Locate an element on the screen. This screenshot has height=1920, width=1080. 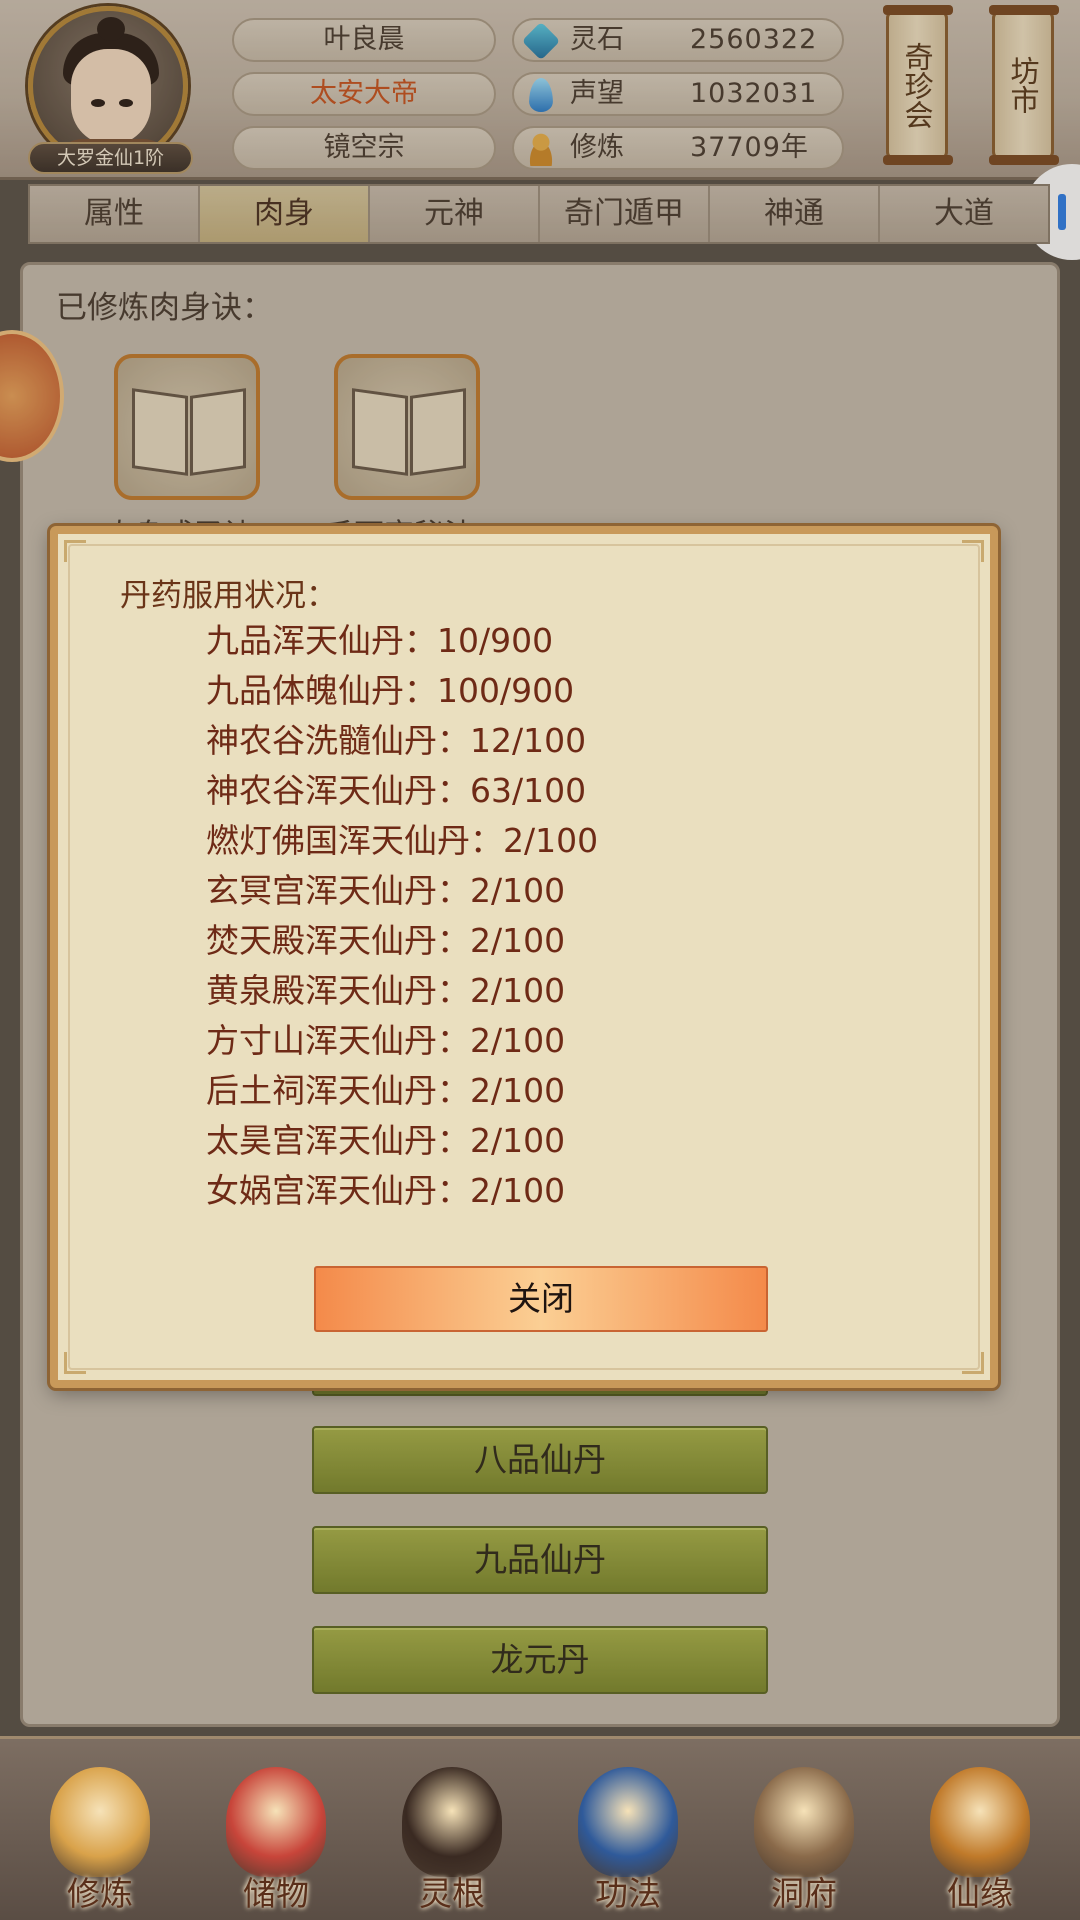
pill-row: 太昊宫浑天仙丹：2/100 is located at coordinates (556, 1141).